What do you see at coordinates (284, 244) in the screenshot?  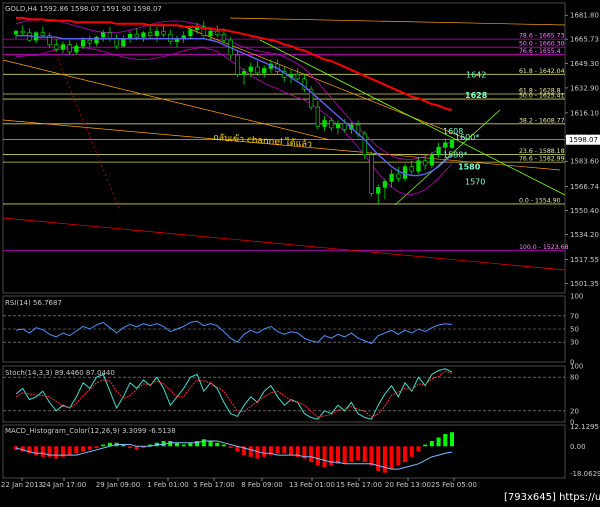 I see `trend-channel-bottom` at bounding box center [284, 244].